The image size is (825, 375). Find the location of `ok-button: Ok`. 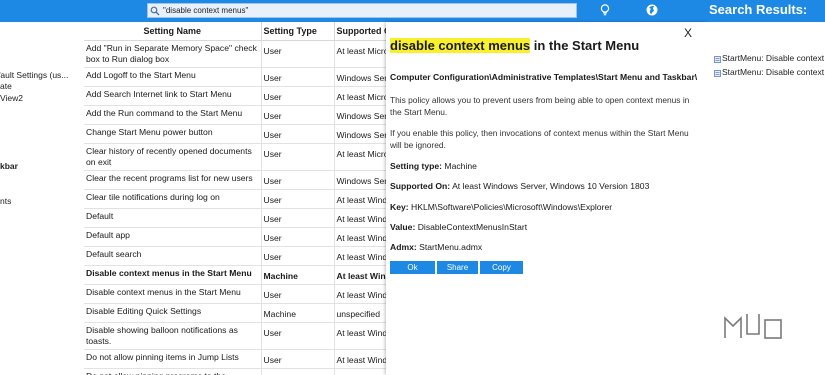

ok-button: Ok is located at coordinates (412, 267).